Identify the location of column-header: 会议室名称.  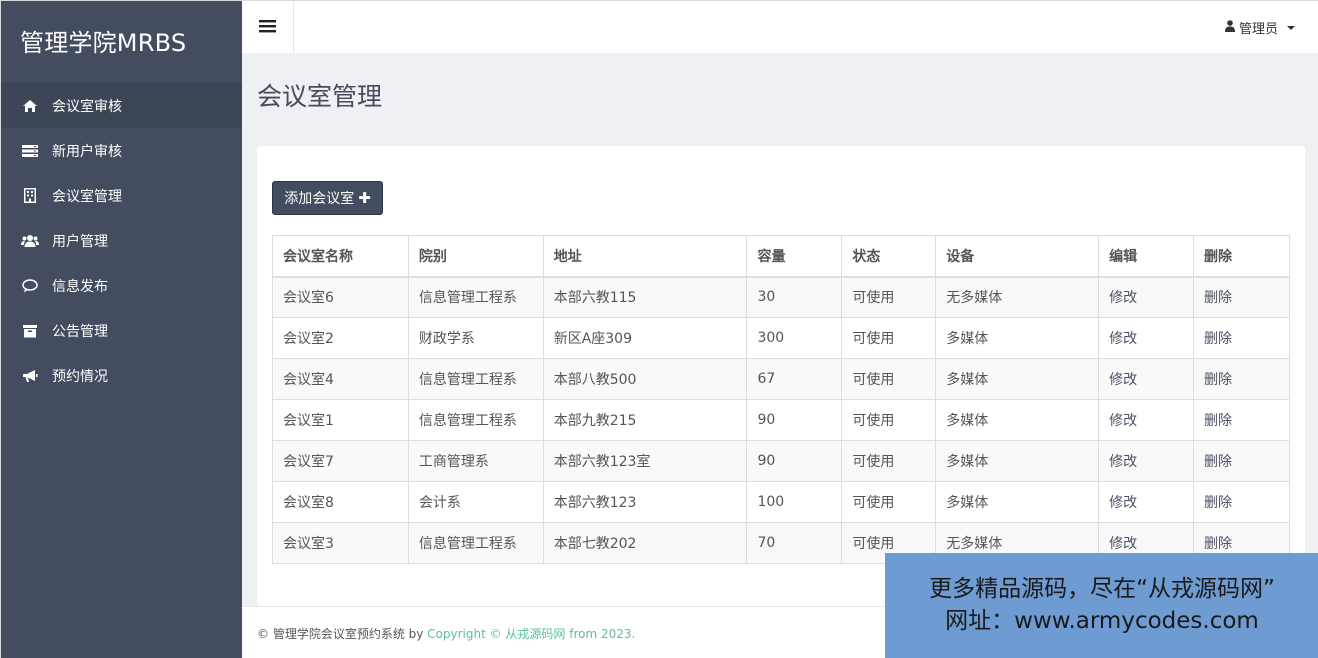
(340, 256).